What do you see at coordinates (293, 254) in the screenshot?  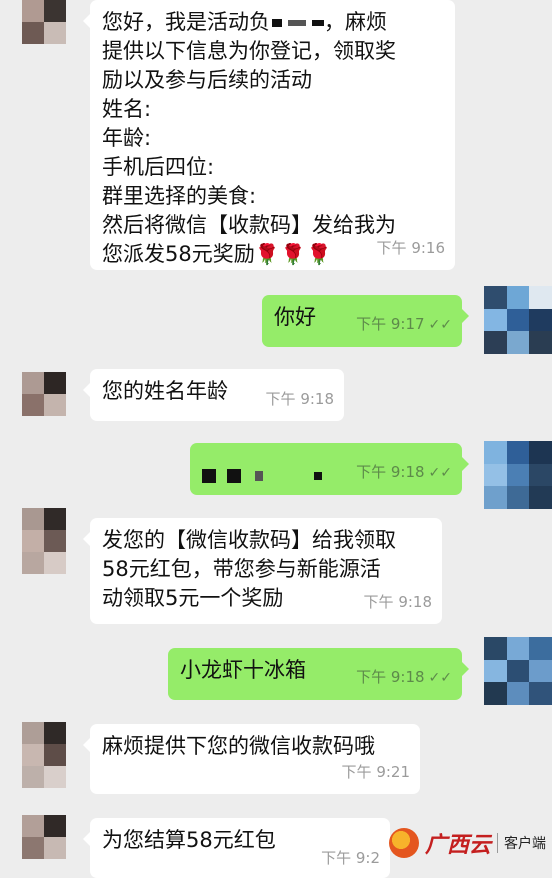 I see `rose-emoji-icon: 🌹🌹🌹` at bounding box center [293, 254].